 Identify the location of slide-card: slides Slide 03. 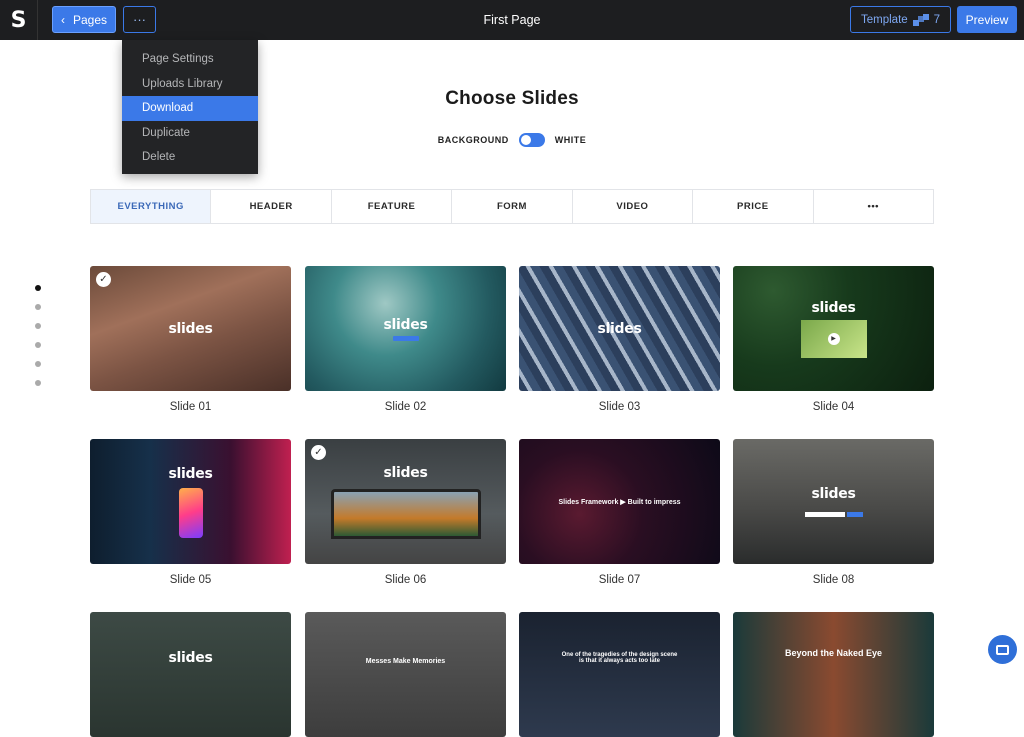
(619, 339).